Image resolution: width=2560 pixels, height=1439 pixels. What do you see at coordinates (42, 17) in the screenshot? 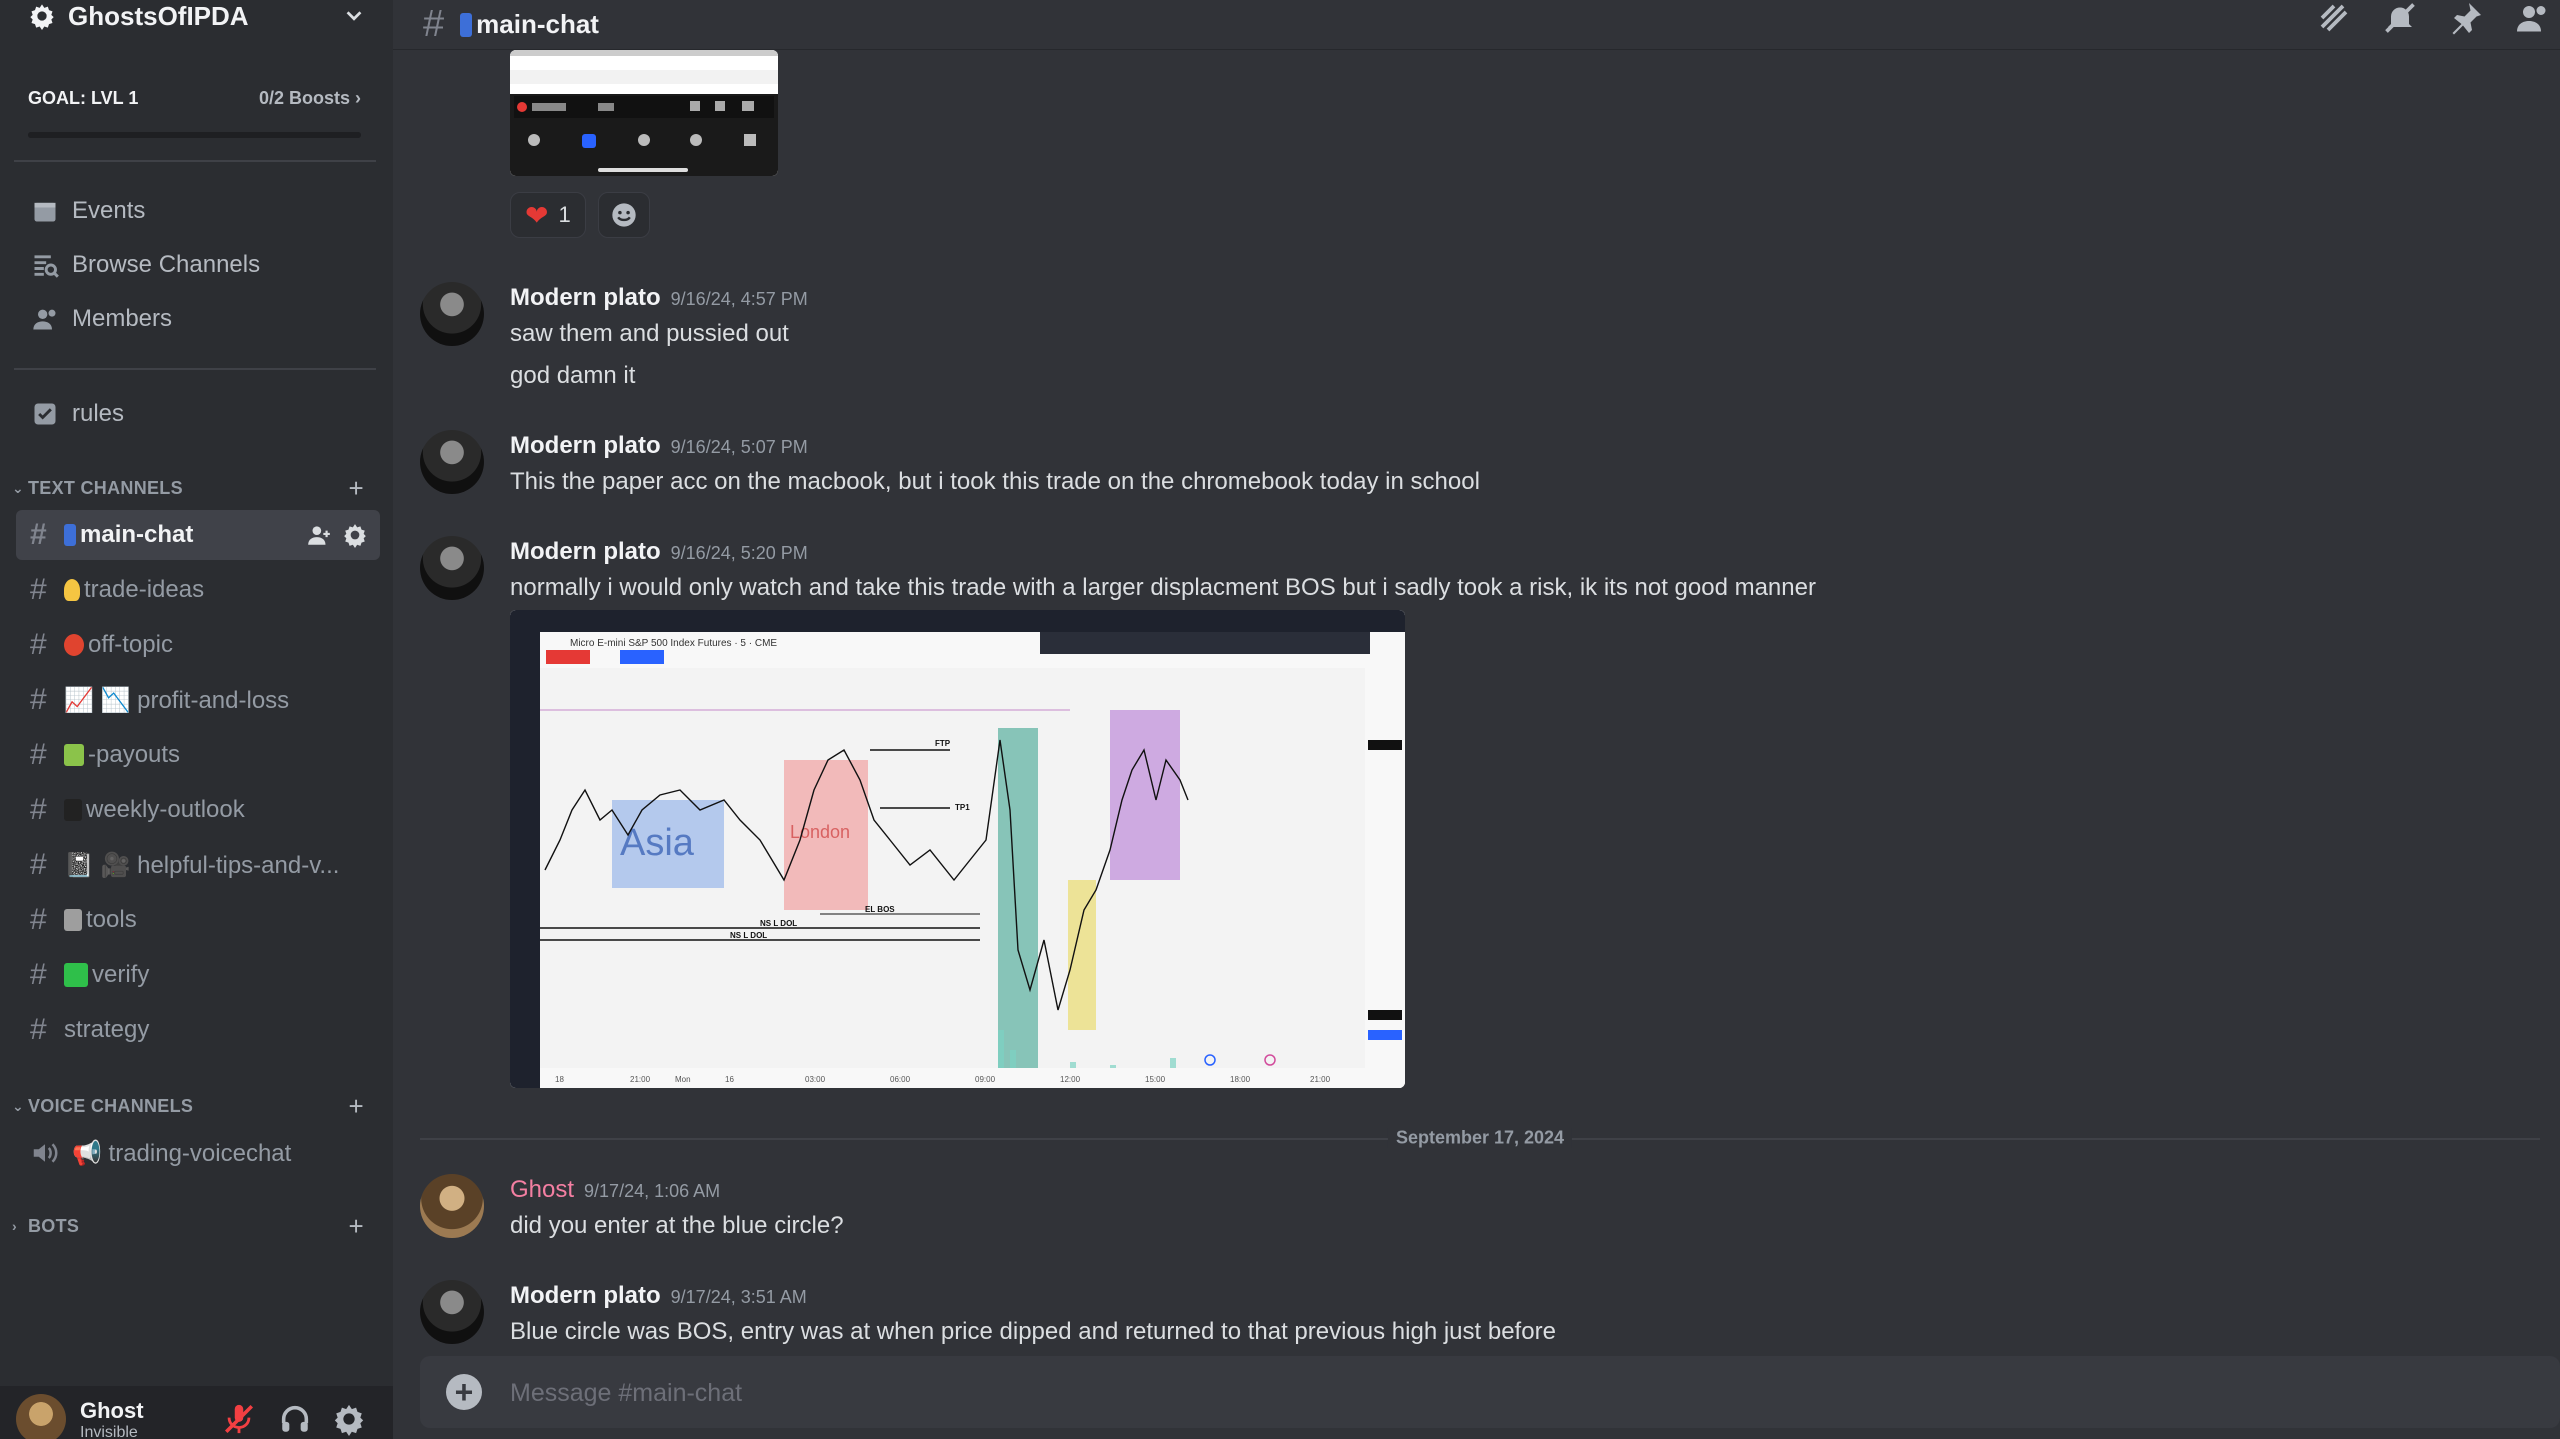
I see `server-settings-icon` at bounding box center [42, 17].